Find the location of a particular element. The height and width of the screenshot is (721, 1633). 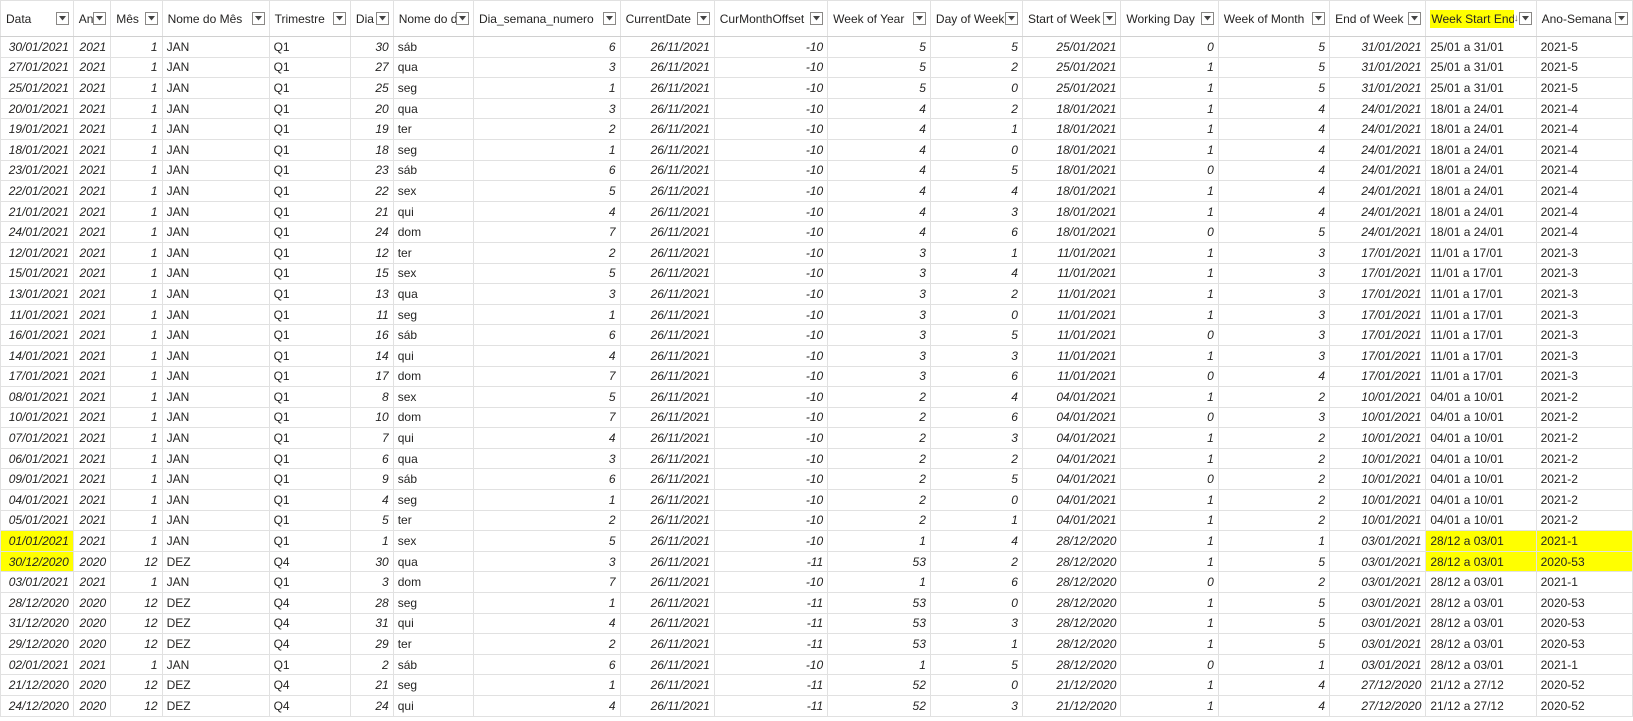

column-header-mes: Mês is located at coordinates (136, 18).